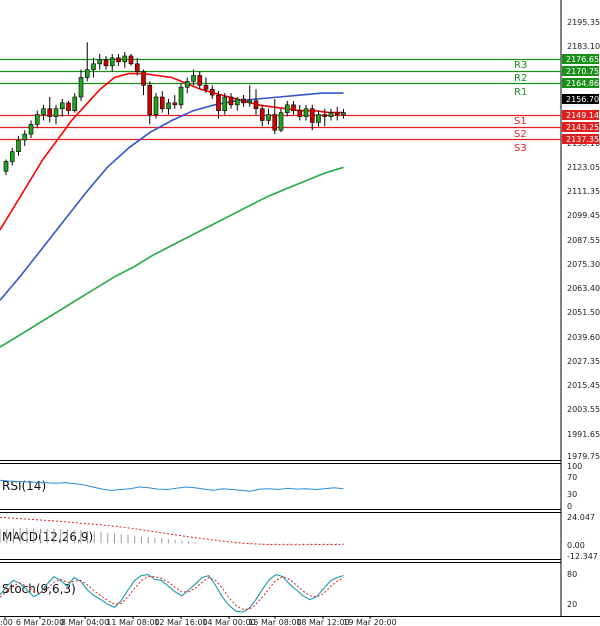 This screenshot has width=600, height=626. I want to click on macd-tick: -12.347, so click(582, 556).